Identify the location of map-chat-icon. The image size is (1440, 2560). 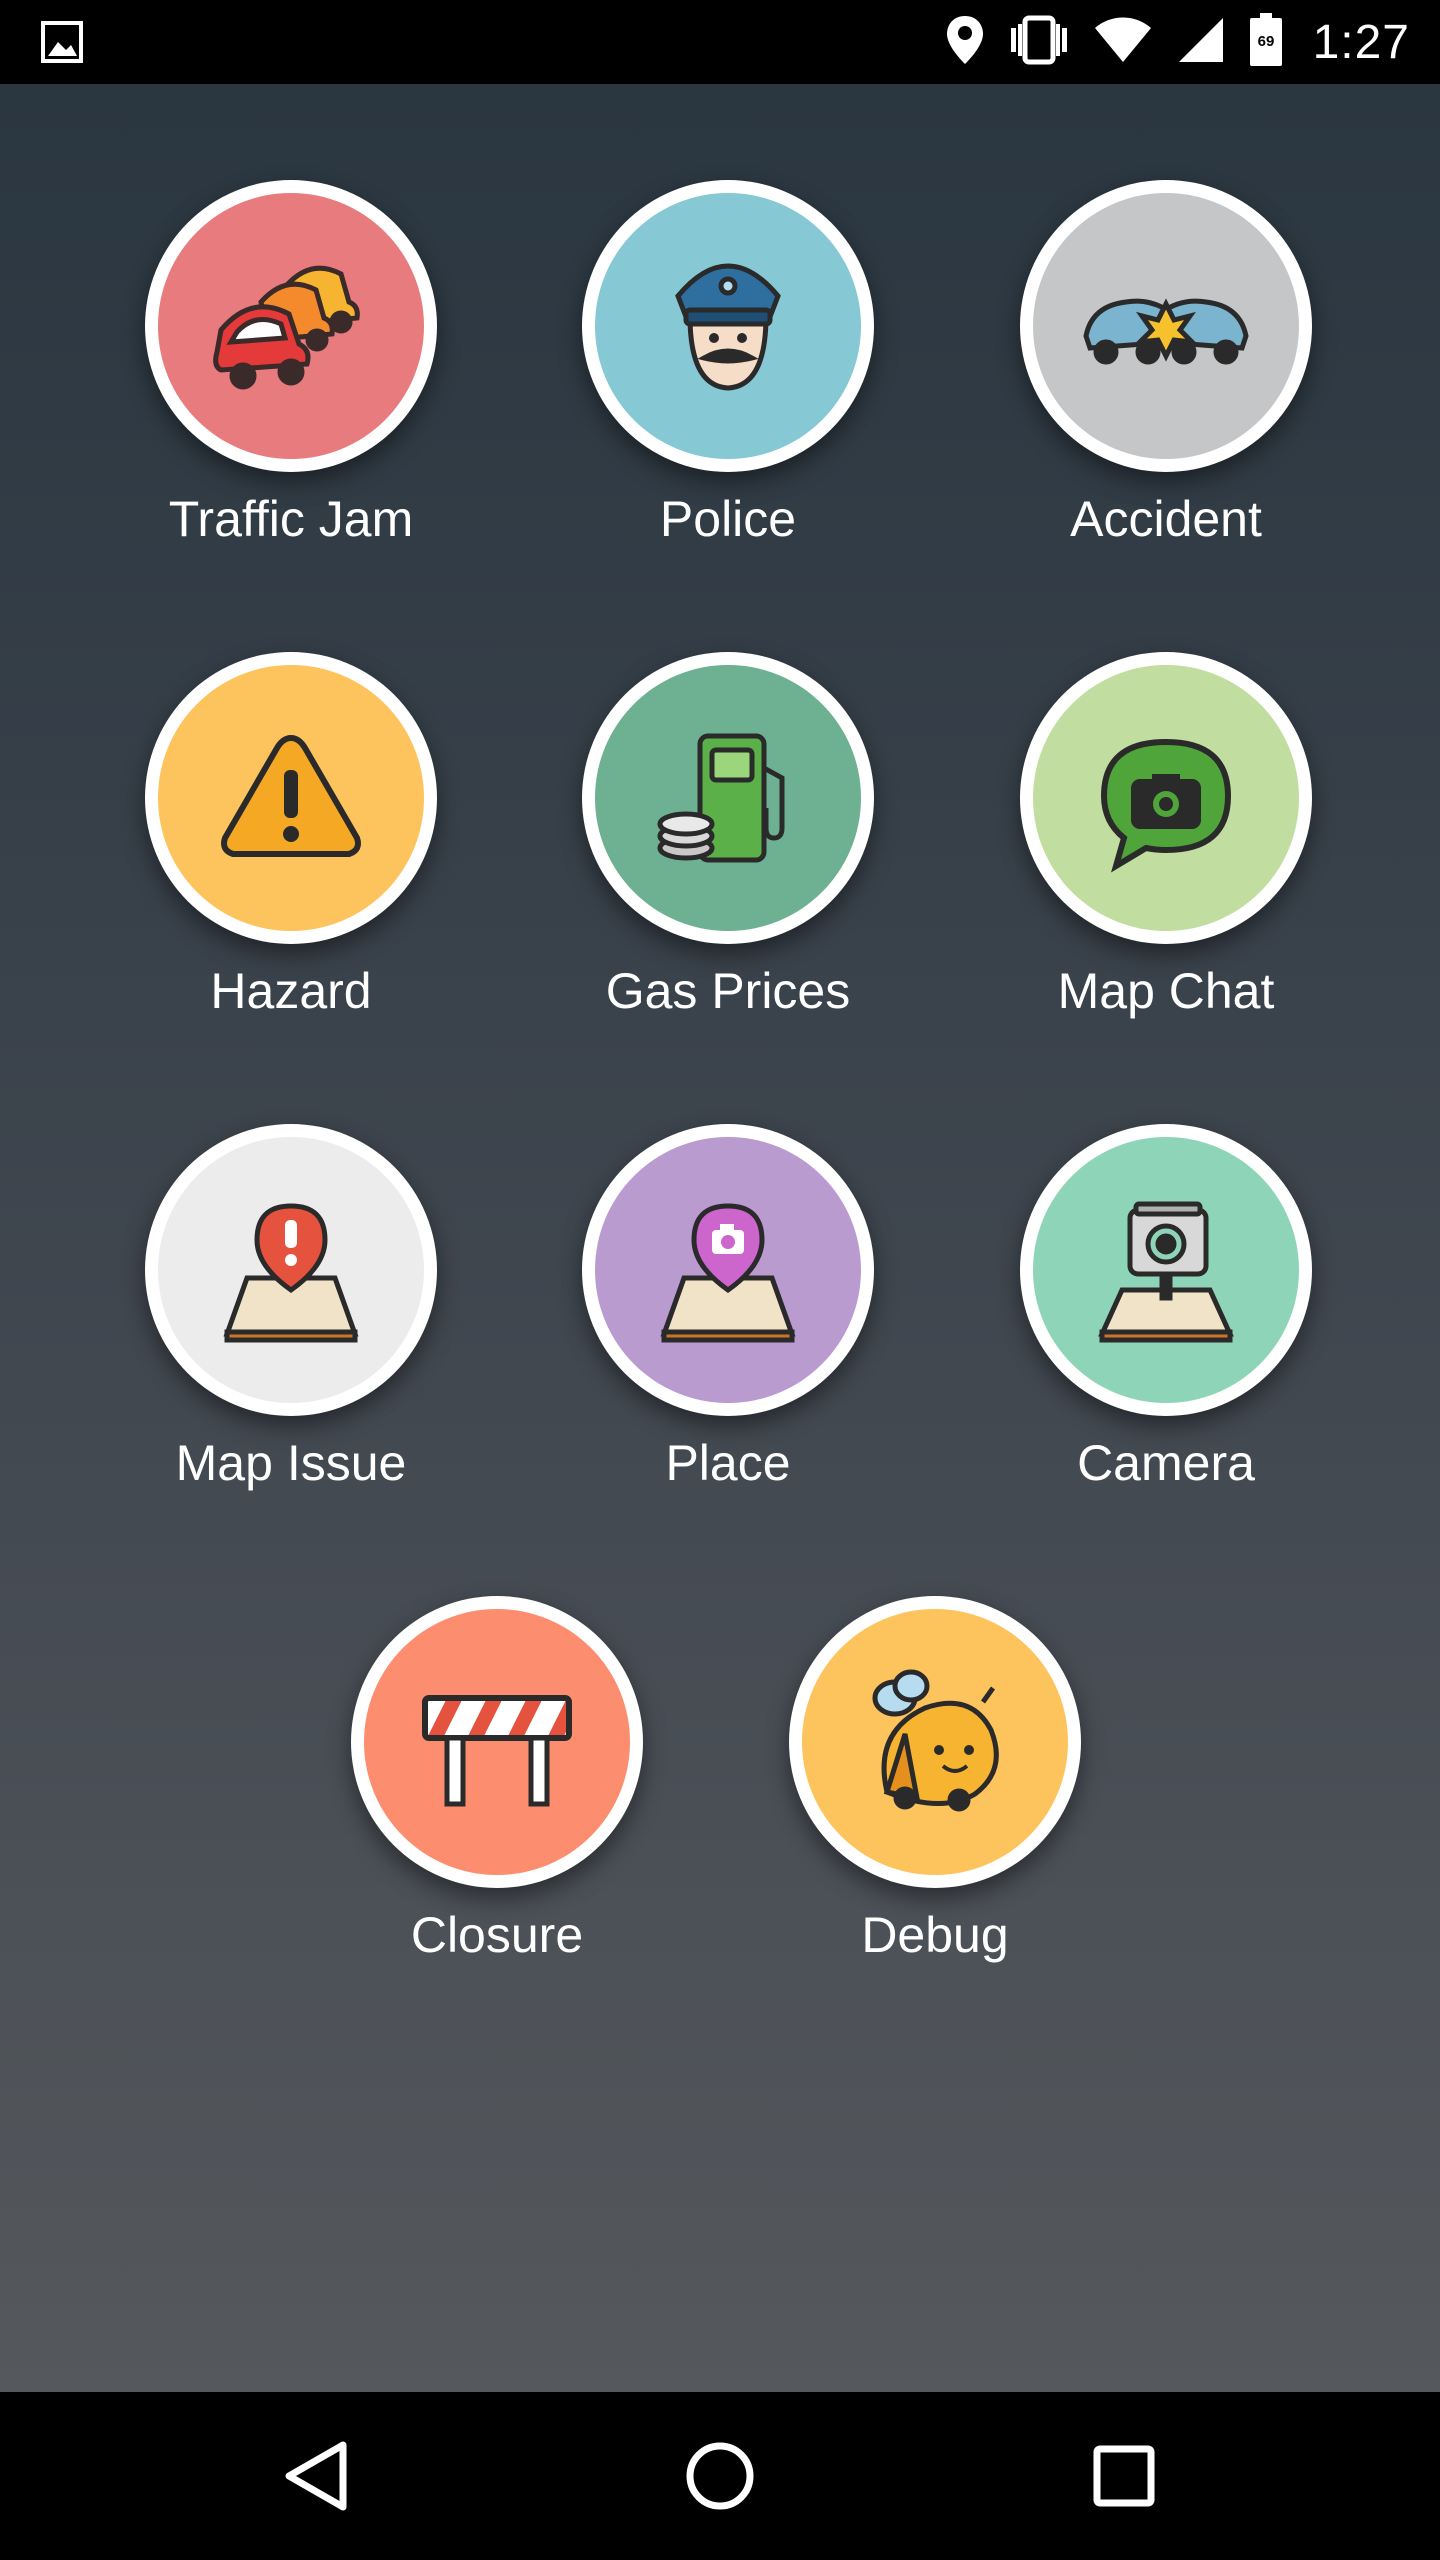
(1166, 798).